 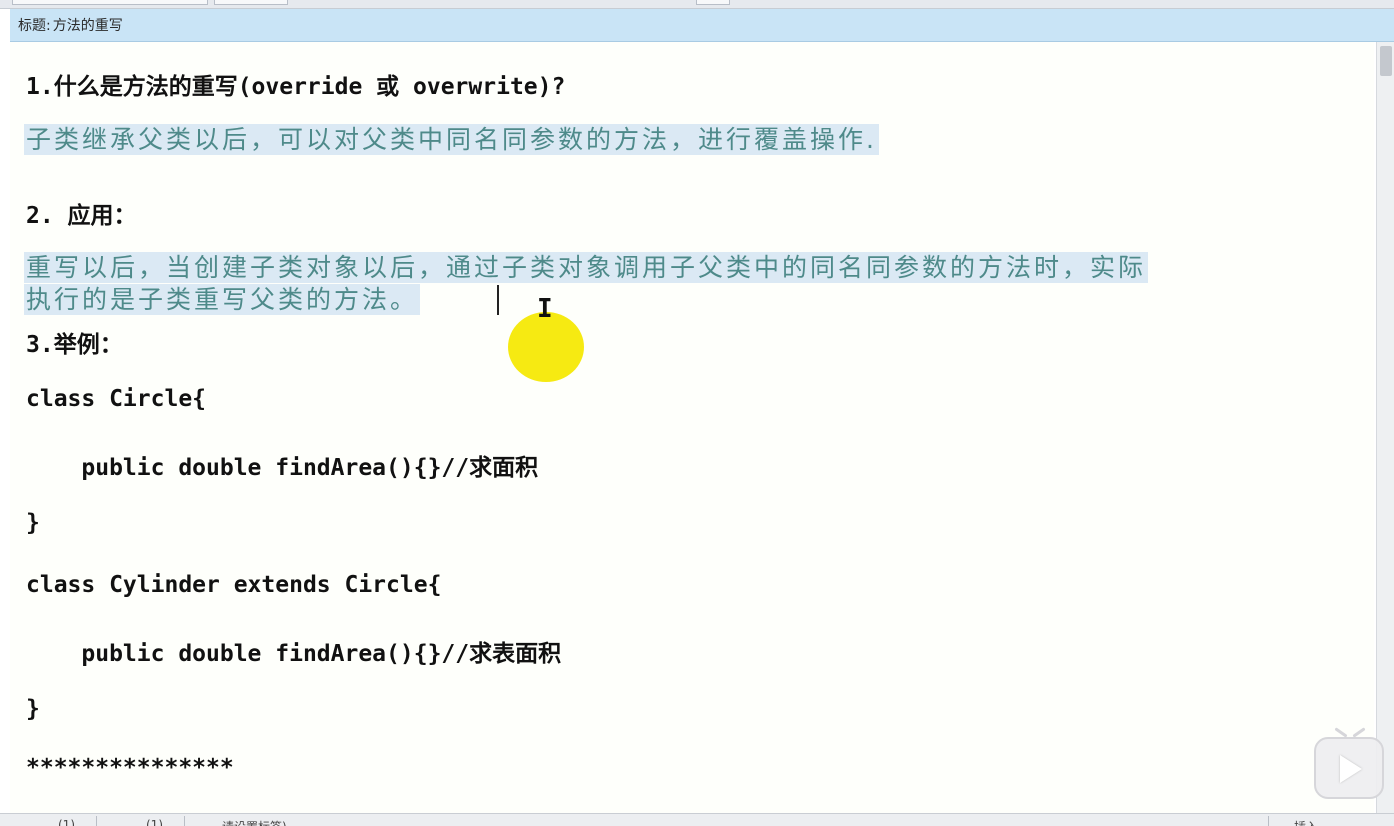 What do you see at coordinates (294, 654) in the screenshot?
I see `code-line: public double findArea(){}//求表面积` at bounding box center [294, 654].